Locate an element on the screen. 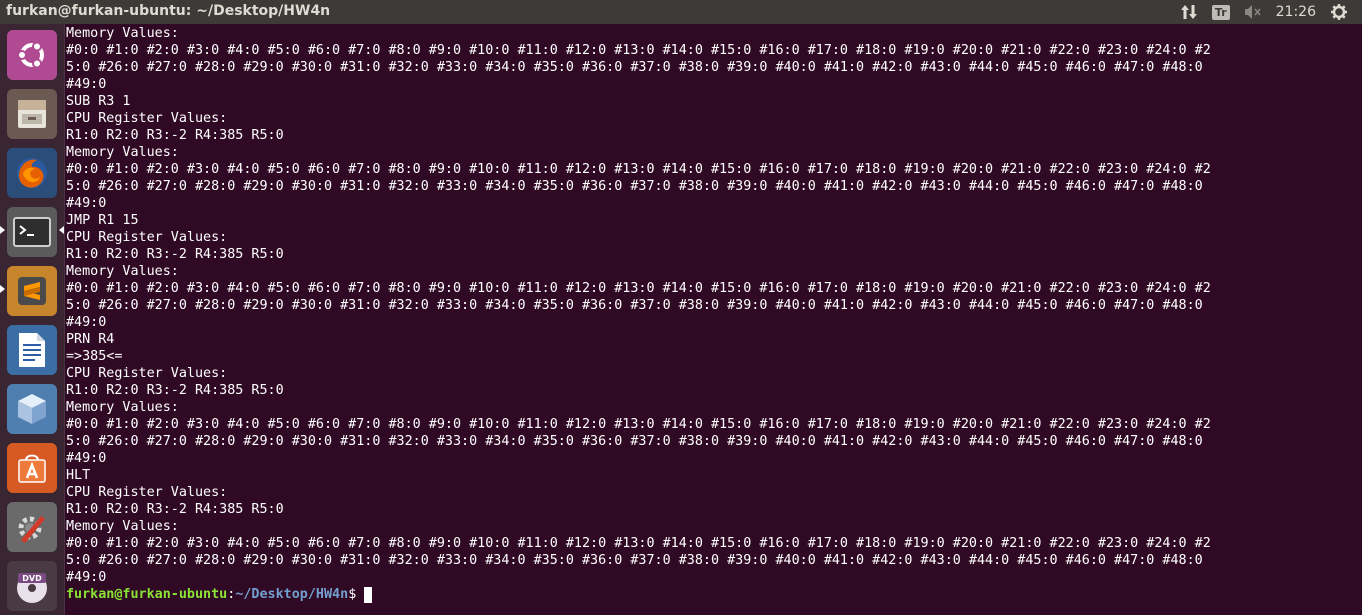 This screenshot has height=615, width=1362. focus-indicator is located at coordinates (61, 230).